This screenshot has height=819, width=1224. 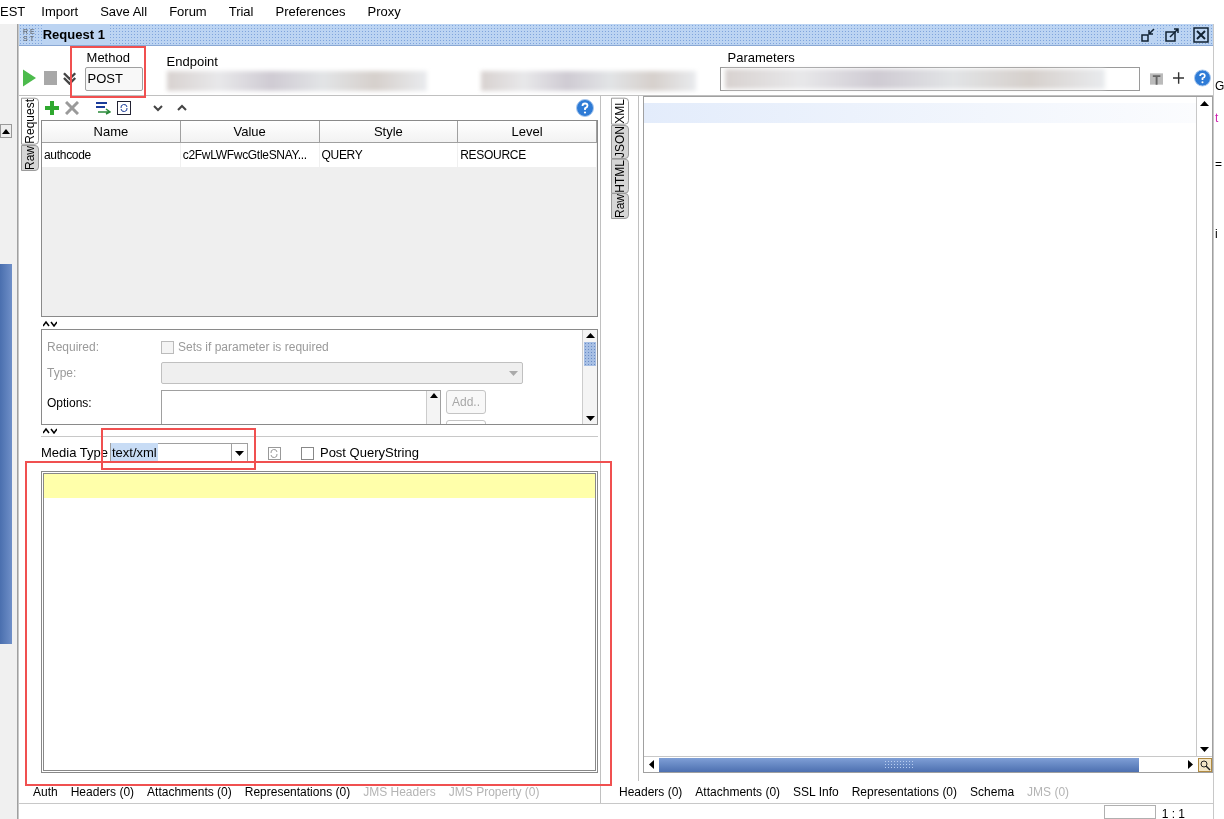 What do you see at coordinates (103, 108) in the screenshot?
I see `url-icon` at bounding box center [103, 108].